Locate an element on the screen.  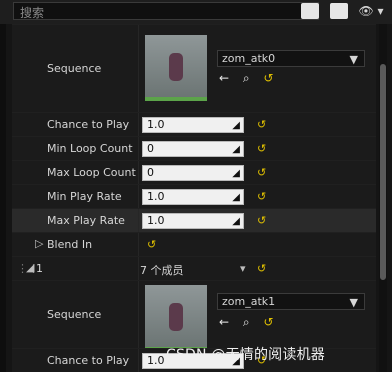
search-input: 搜索 is located at coordinates (166, 11).